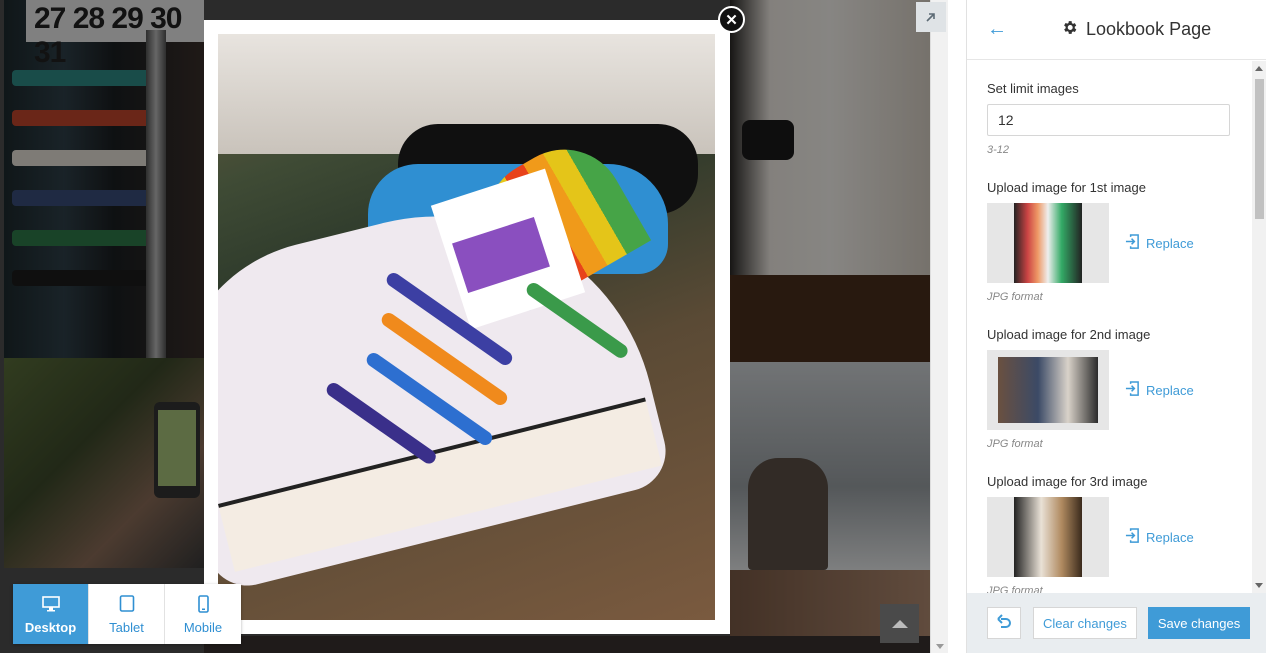 This screenshot has width=1266, height=653. I want to click on close-icon: ✕, so click(731, 20).